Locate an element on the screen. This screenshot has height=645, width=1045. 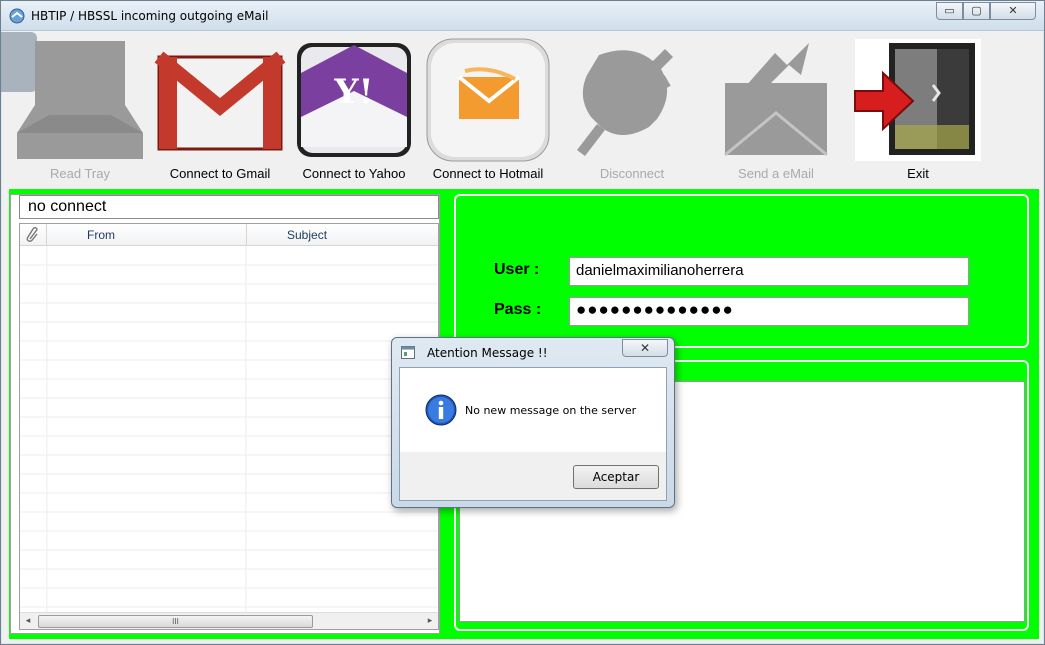
read-tray-label: Read Tray is located at coordinates (80, 173).